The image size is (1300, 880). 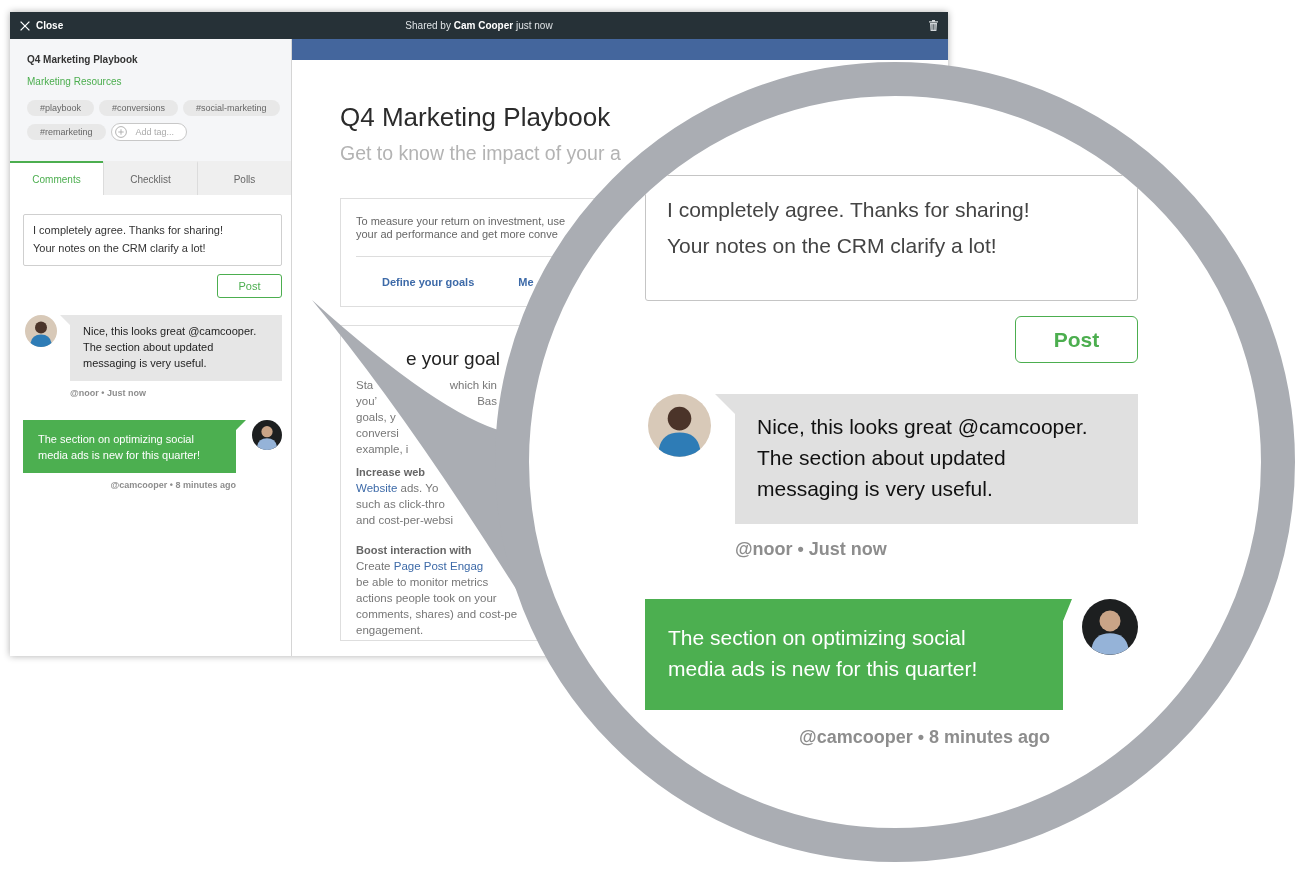 What do you see at coordinates (400, 504) in the screenshot?
I see `card-text: such as click-thro` at bounding box center [400, 504].